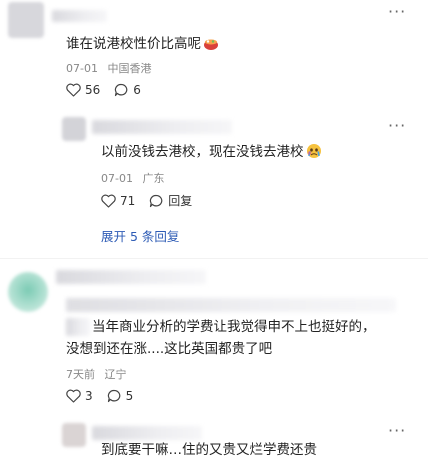 The height and width of the screenshot is (461, 428). I want to click on comment-actions: 3 5, so click(99, 396).